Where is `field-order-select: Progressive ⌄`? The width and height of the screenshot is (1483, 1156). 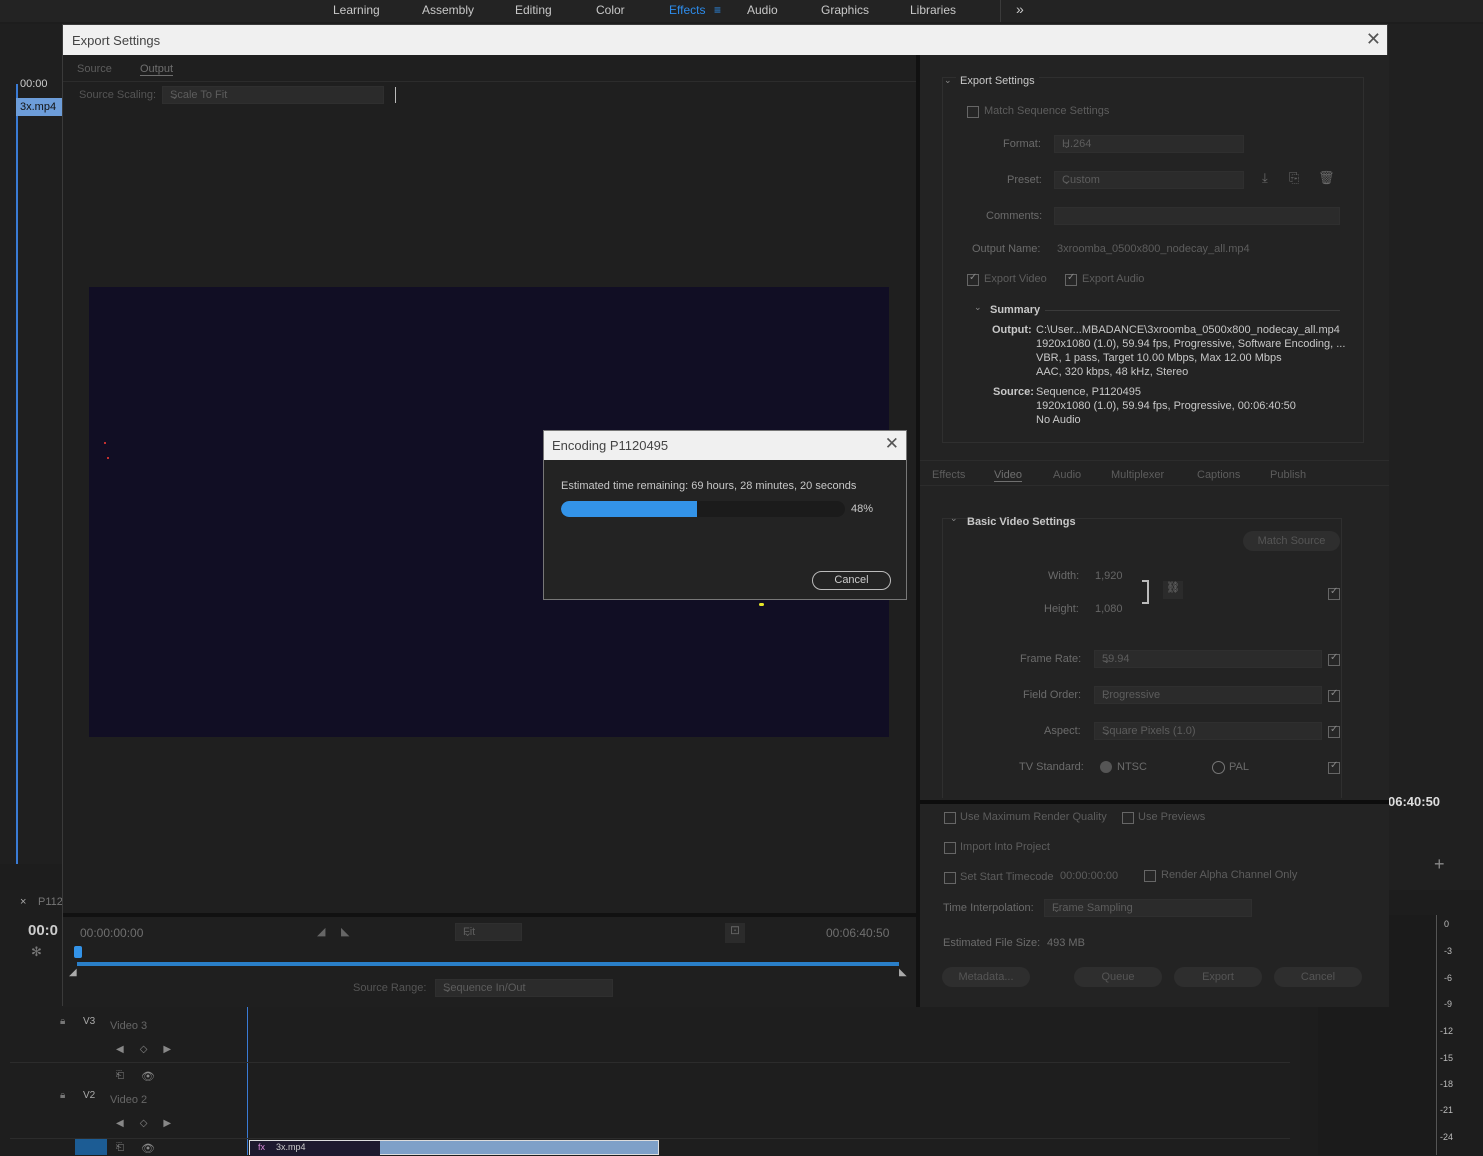
field-order-select: Progressive ⌄ is located at coordinates (1208, 695).